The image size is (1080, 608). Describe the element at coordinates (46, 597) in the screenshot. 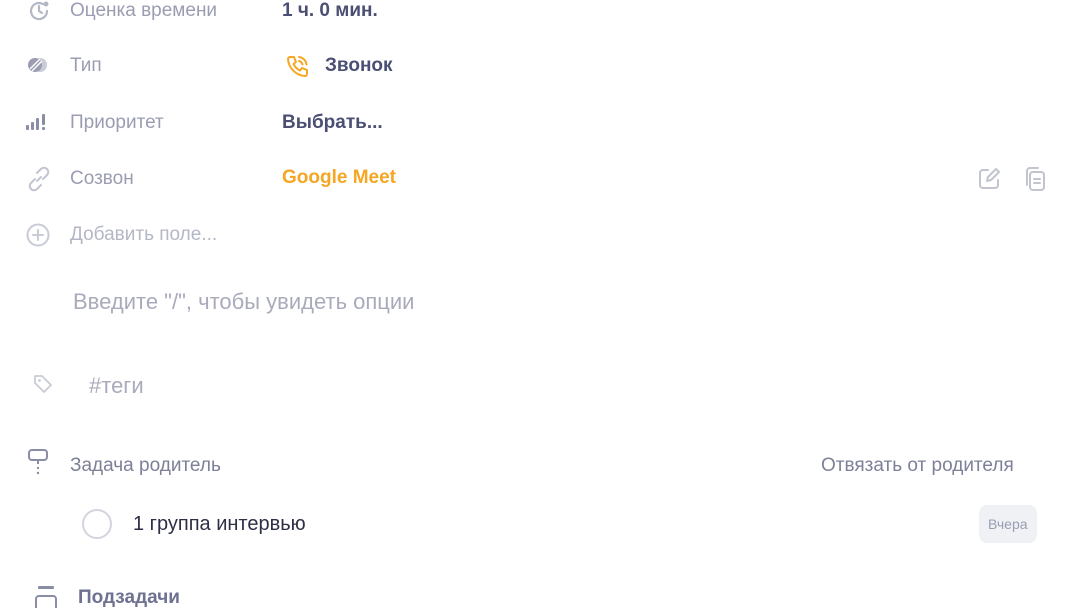

I see `subtasks-icon` at that location.